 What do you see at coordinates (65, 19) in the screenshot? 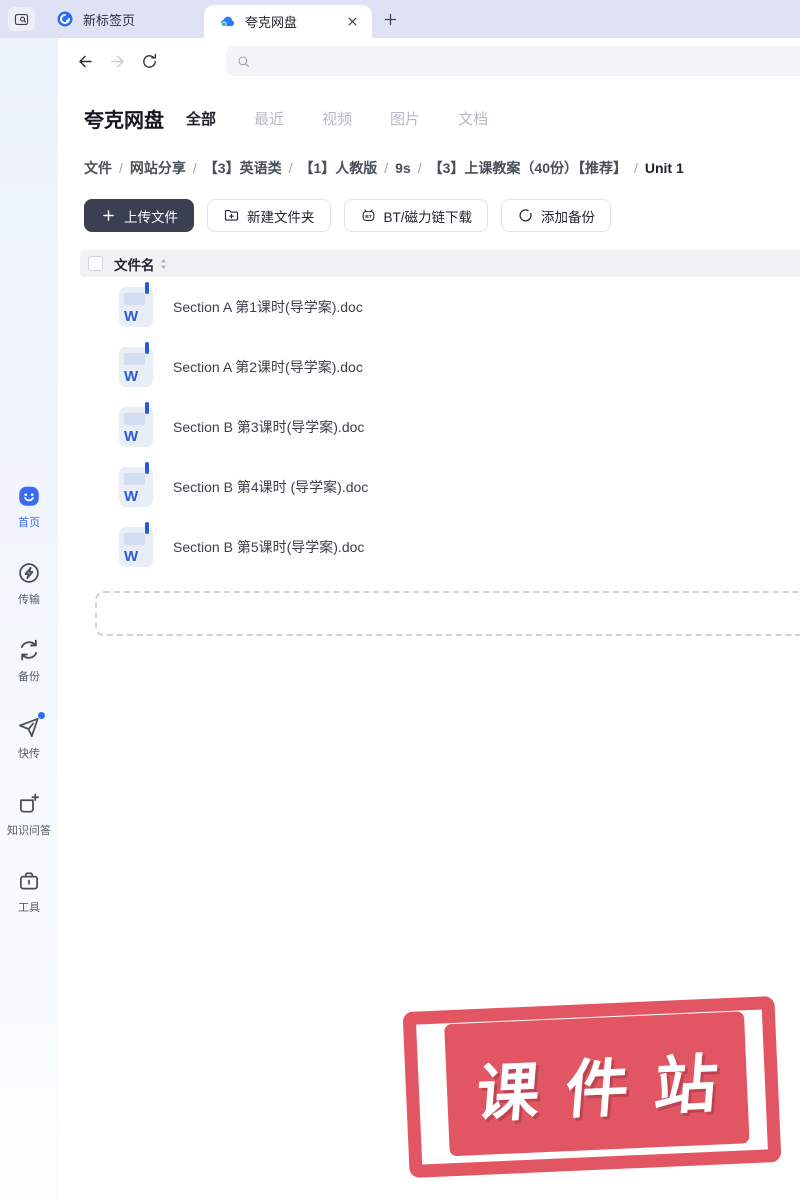
I see `quark-logo-icon` at bounding box center [65, 19].